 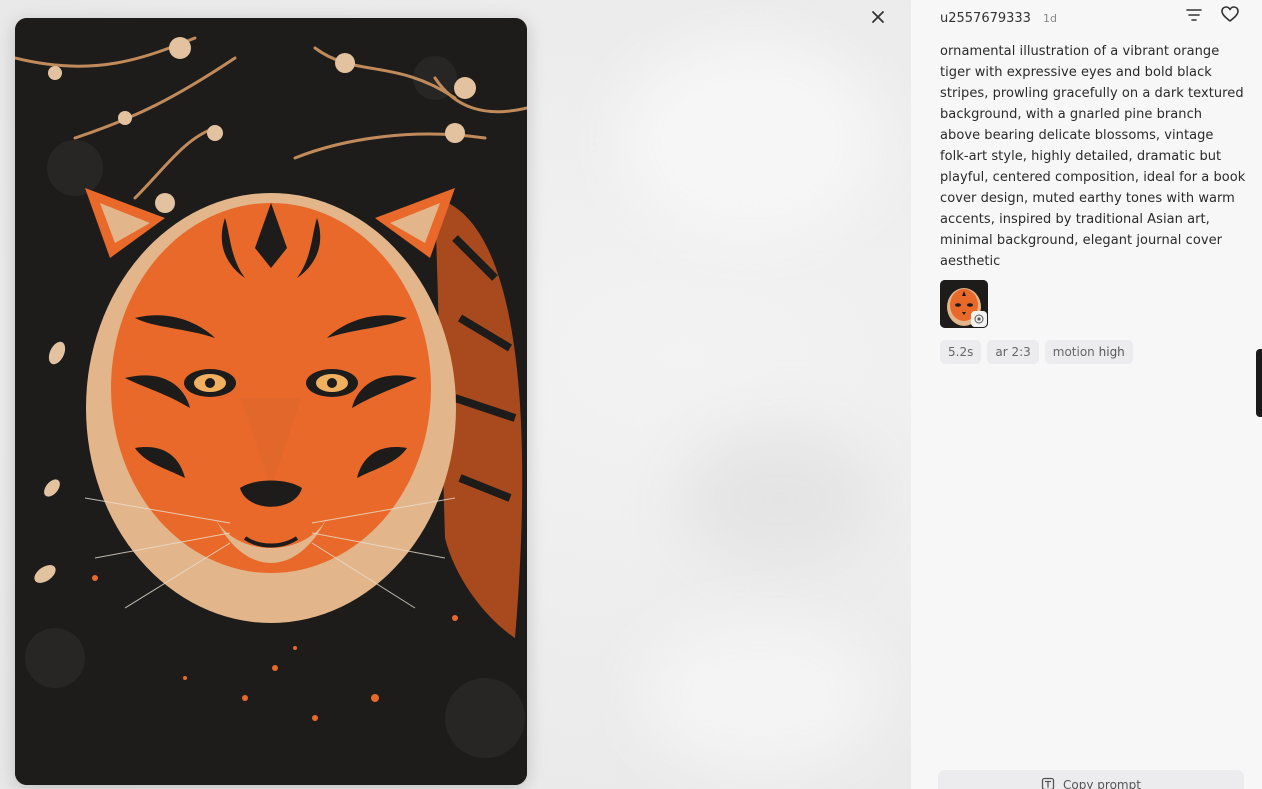 I want to click on tag-motion-key: motion, so click(x=1073, y=352).